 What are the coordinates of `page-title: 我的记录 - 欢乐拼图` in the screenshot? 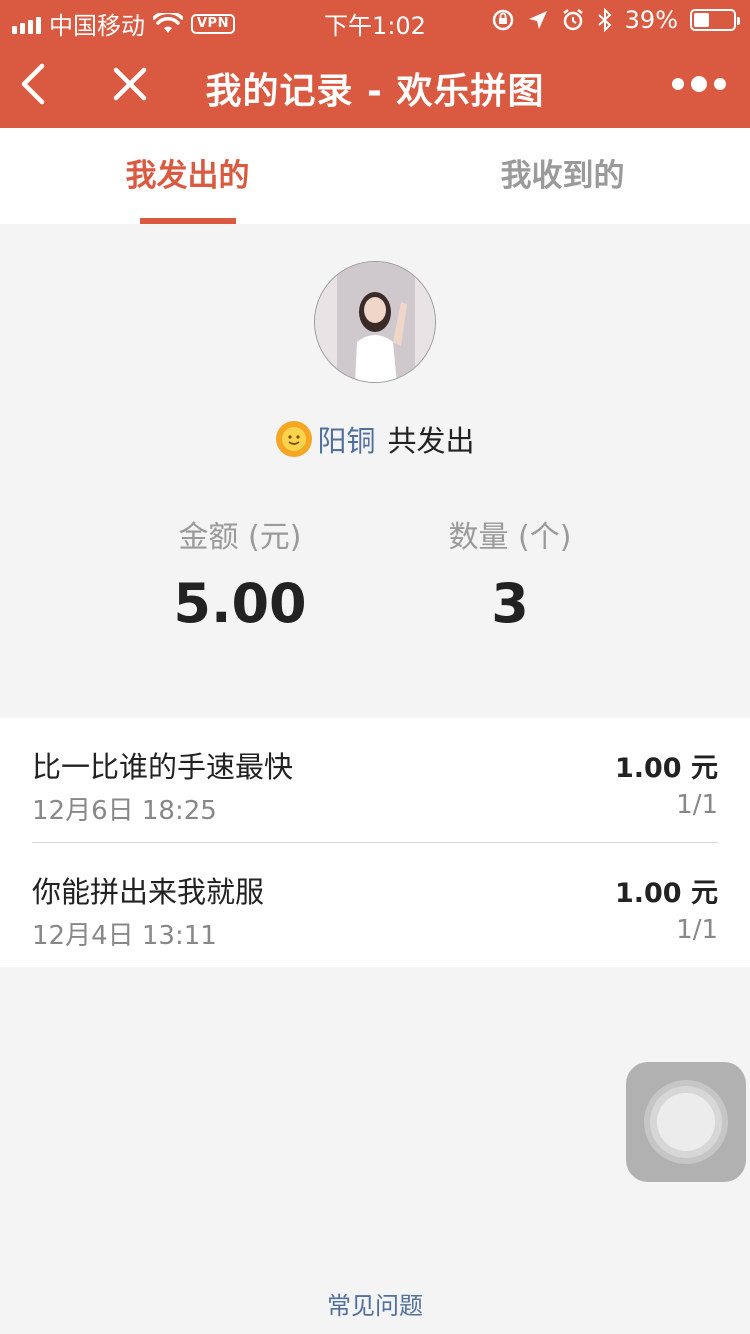 It's located at (375, 91).